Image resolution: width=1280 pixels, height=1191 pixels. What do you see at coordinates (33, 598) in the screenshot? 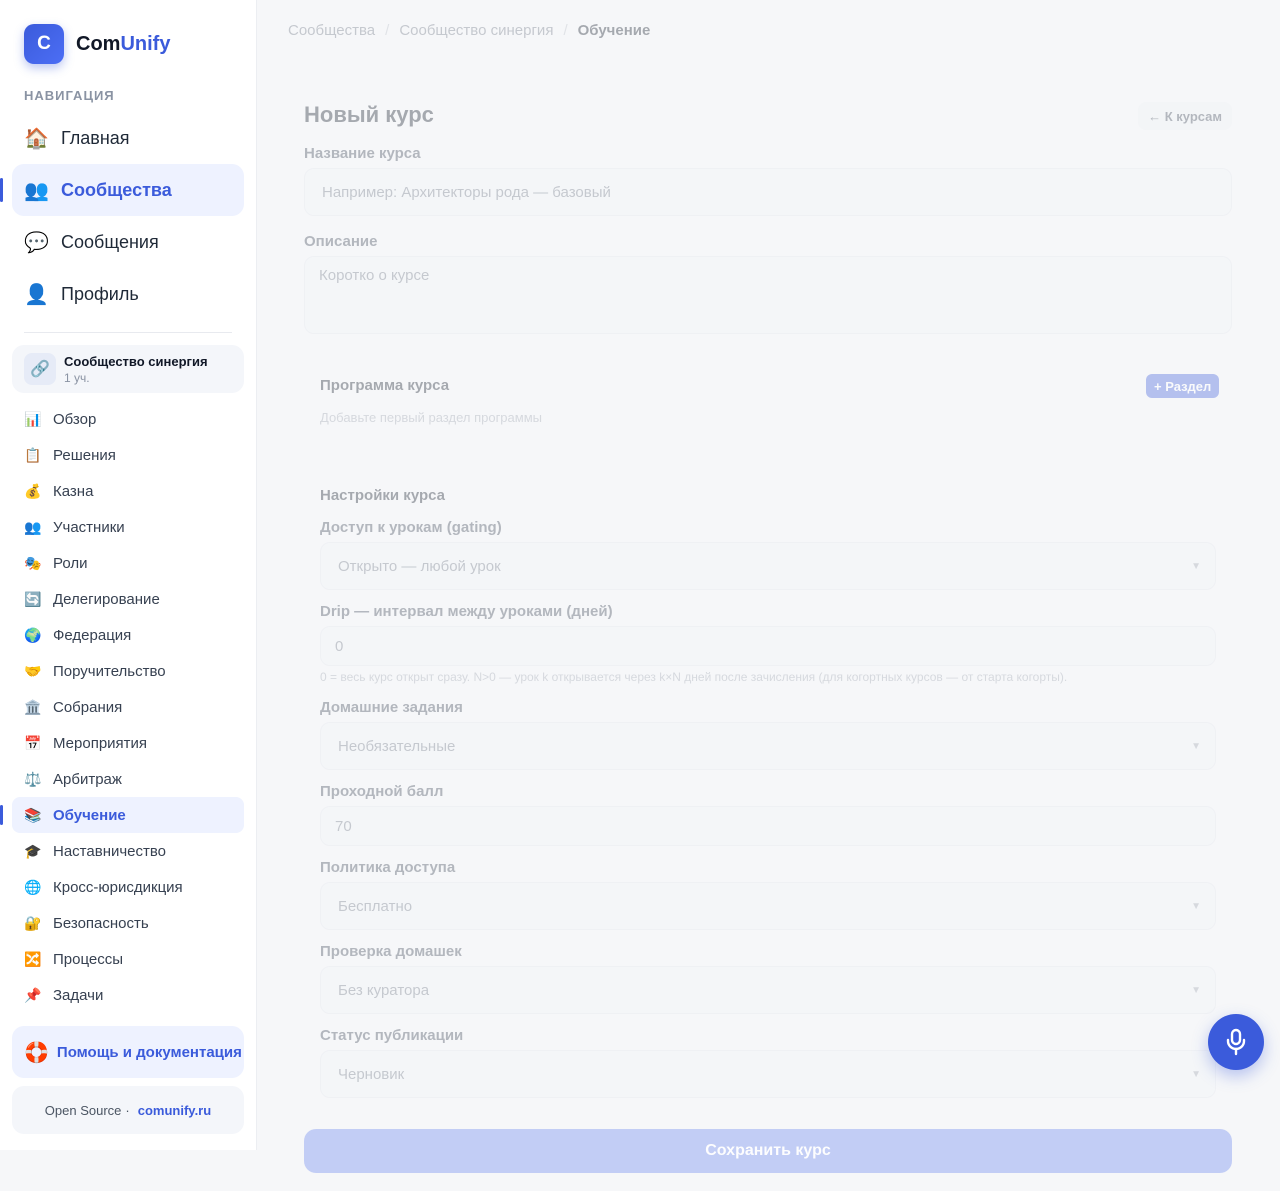
I see `refresh-icon: 🔄` at bounding box center [33, 598].